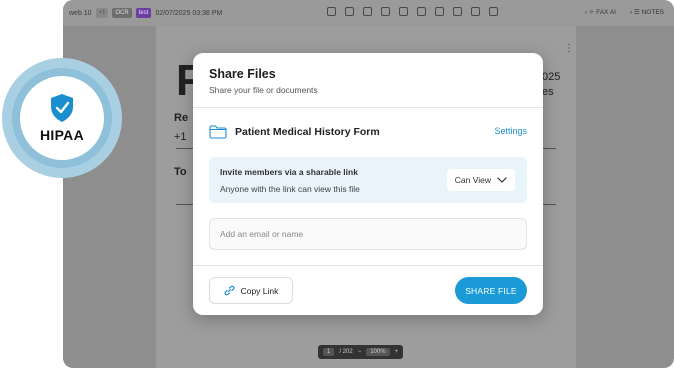  What do you see at coordinates (548, 92) in the screenshot?
I see `document-es-fragment: es` at bounding box center [548, 92].